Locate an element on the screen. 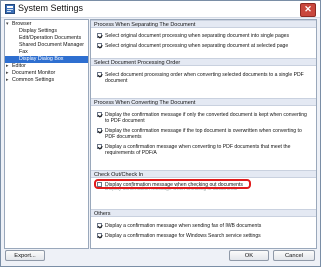 The width and height of the screenshot is (321, 267). tree-item-label: Editor is located at coordinates (19, 66).